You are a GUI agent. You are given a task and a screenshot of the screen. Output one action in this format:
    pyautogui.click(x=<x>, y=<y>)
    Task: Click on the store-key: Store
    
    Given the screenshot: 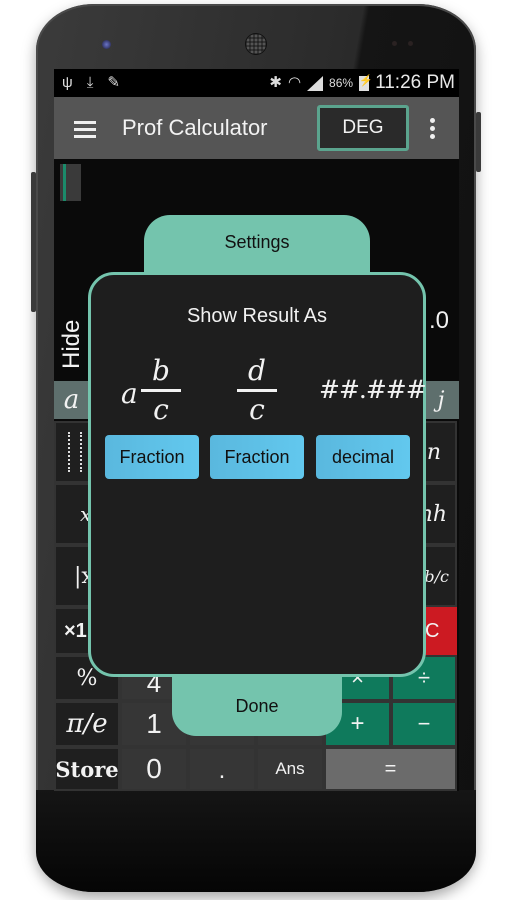 What is the action you would take?
    pyautogui.click(x=87, y=769)
    